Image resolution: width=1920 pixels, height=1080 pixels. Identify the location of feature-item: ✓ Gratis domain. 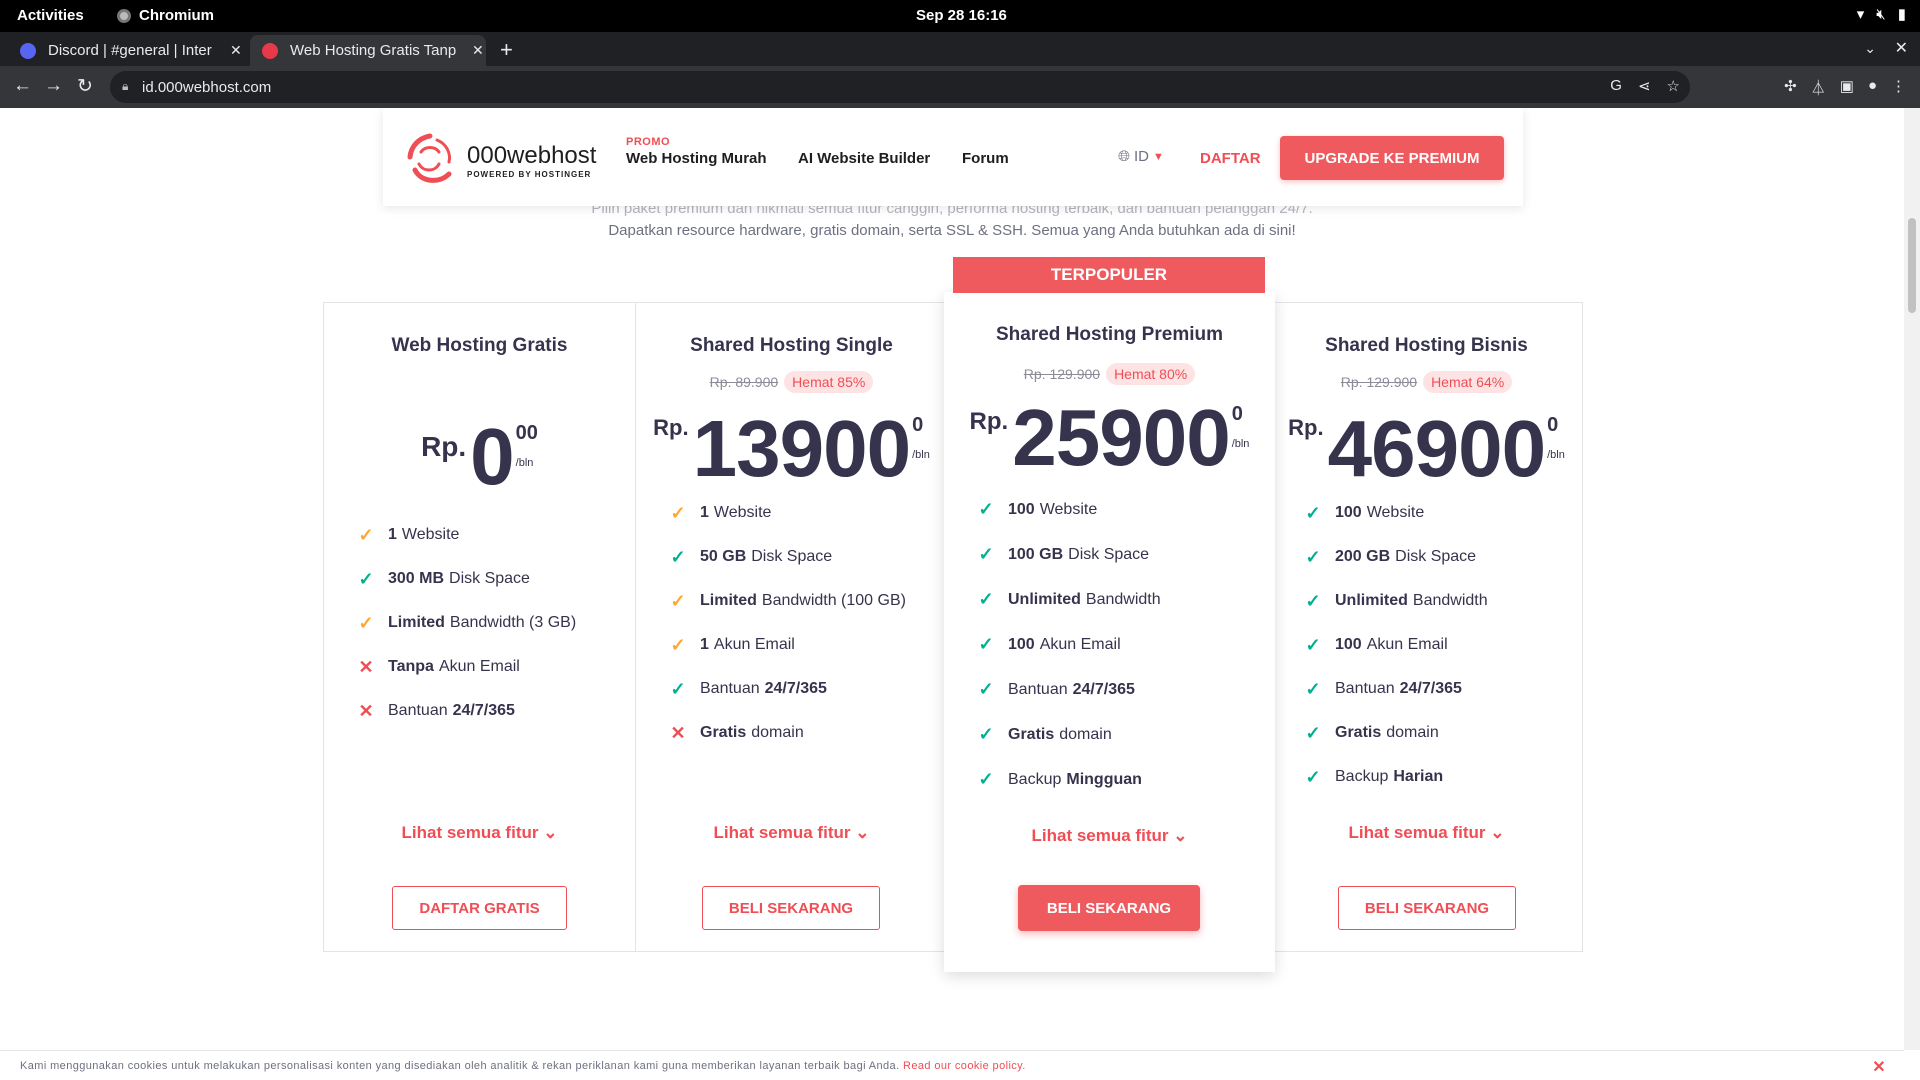
(1395, 733).